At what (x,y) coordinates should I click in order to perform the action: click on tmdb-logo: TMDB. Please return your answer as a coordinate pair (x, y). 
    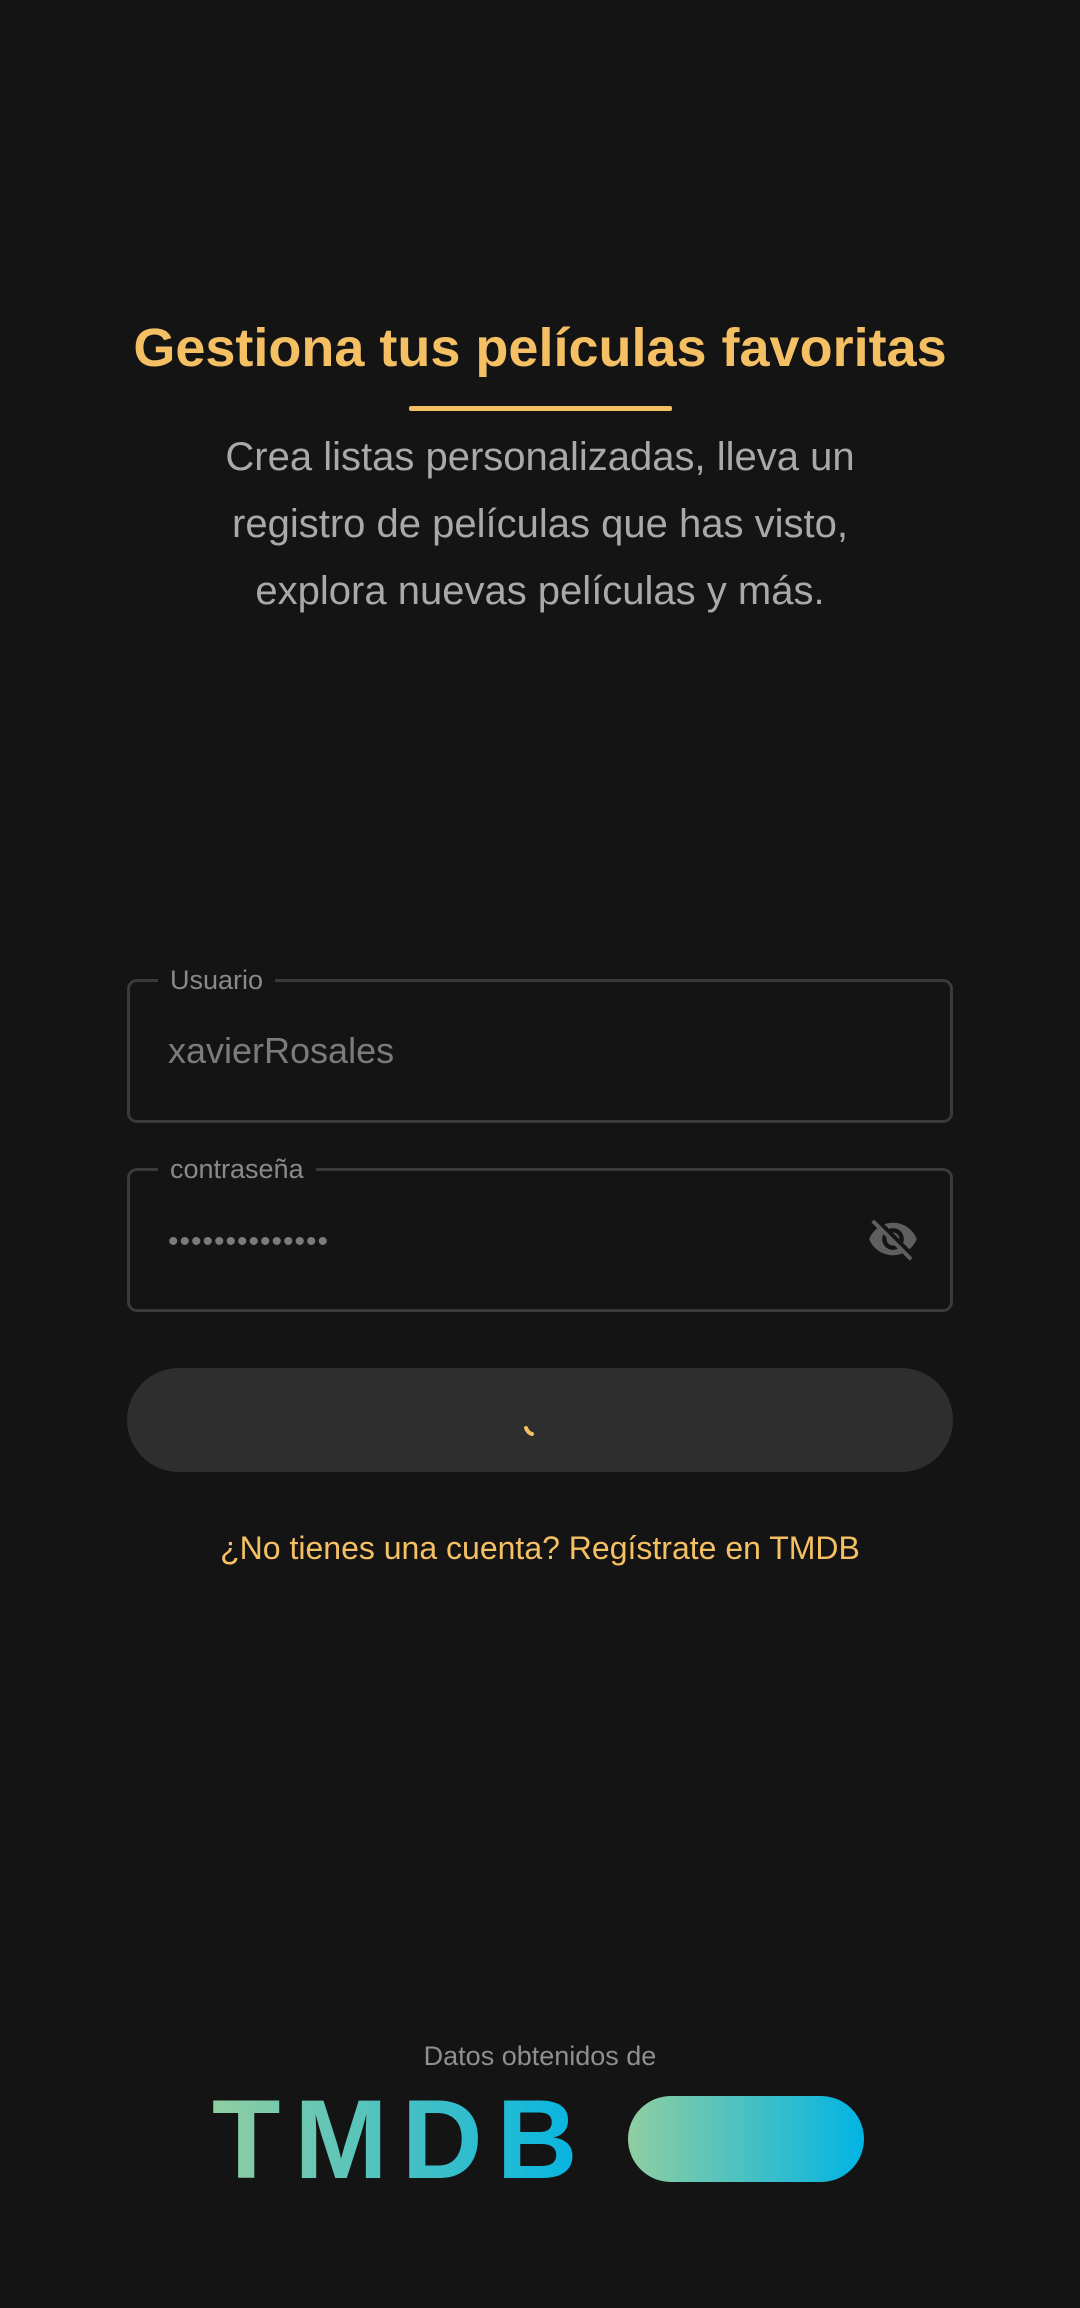
    Looking at the image, I should click on (538, 2138).